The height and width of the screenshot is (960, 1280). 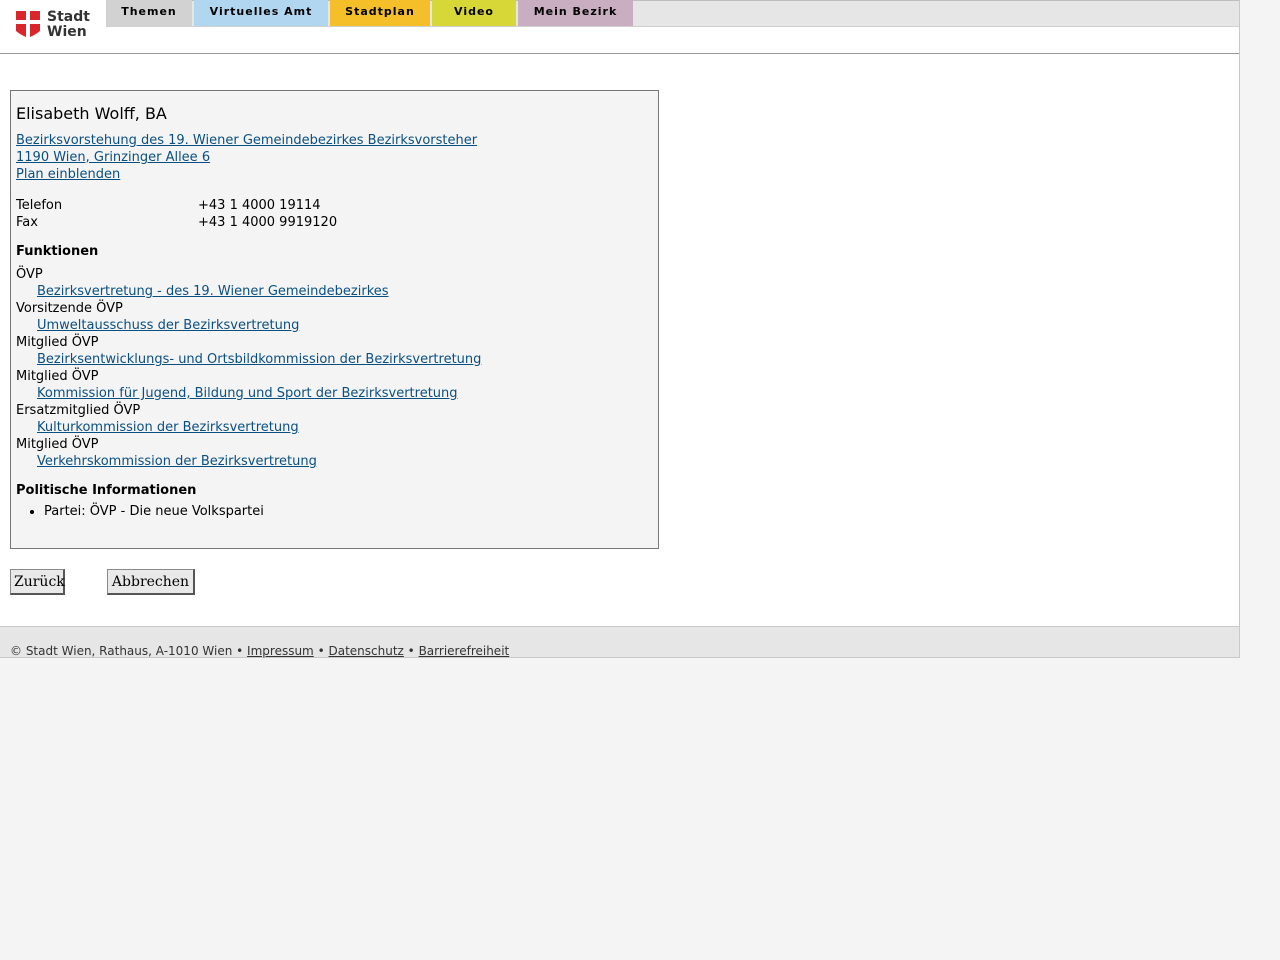 What do you see at coordinates (28, 24) in the screenshot?
I see `wien-shield-icon` at bounding box center [28, 24].